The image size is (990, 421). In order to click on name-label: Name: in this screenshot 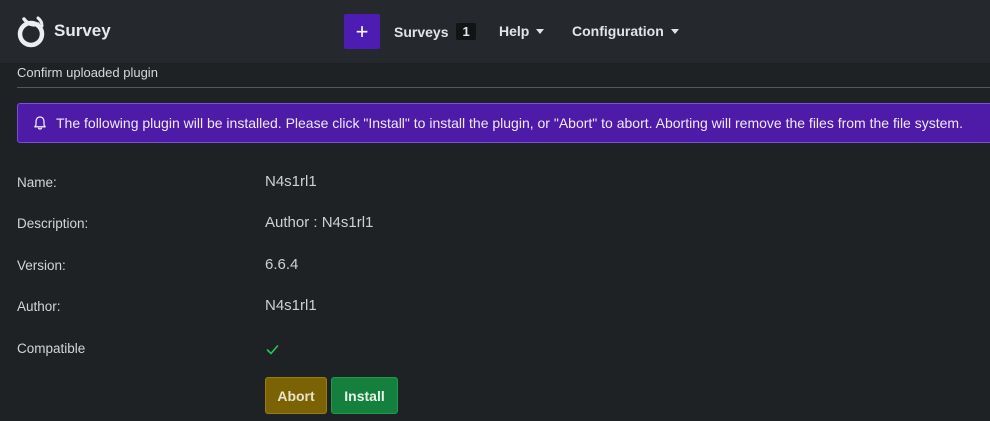, I will do `click(37, 182)`.